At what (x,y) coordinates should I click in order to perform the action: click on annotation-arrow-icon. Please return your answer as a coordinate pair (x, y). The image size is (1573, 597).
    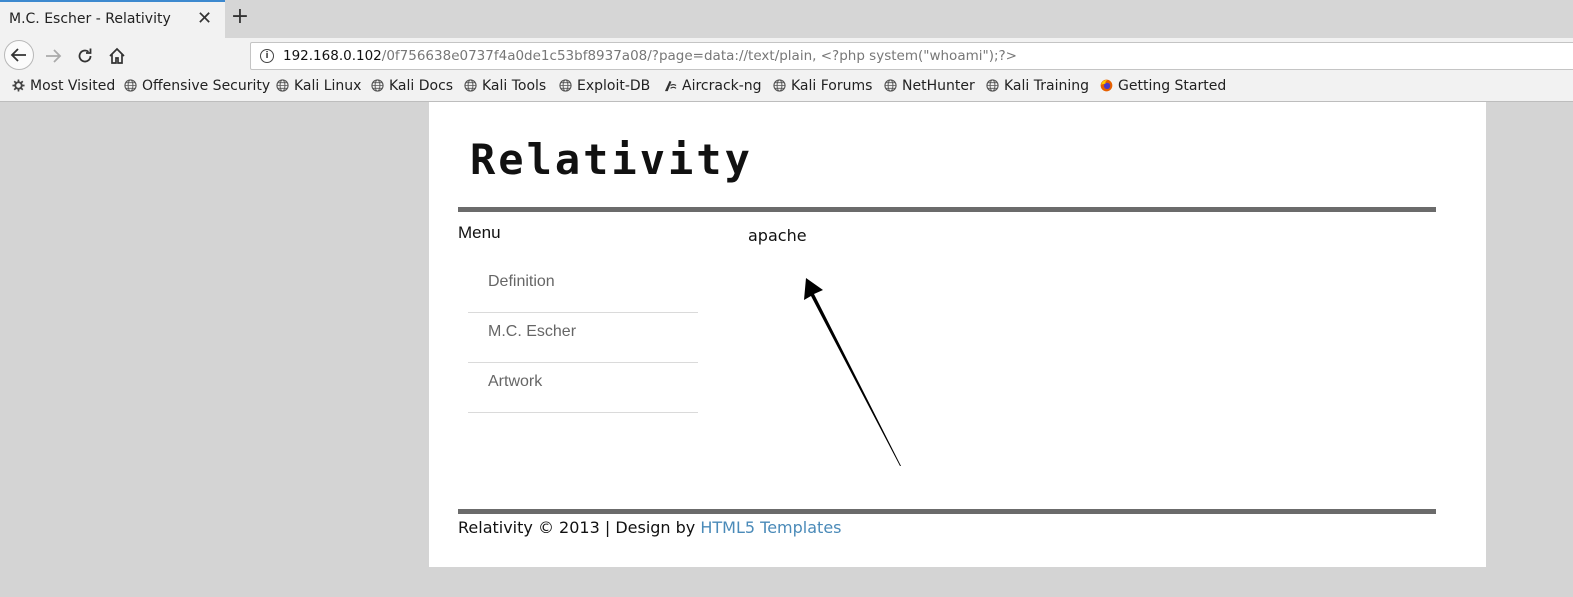
    Looking at the image, I should click on (852, 372).